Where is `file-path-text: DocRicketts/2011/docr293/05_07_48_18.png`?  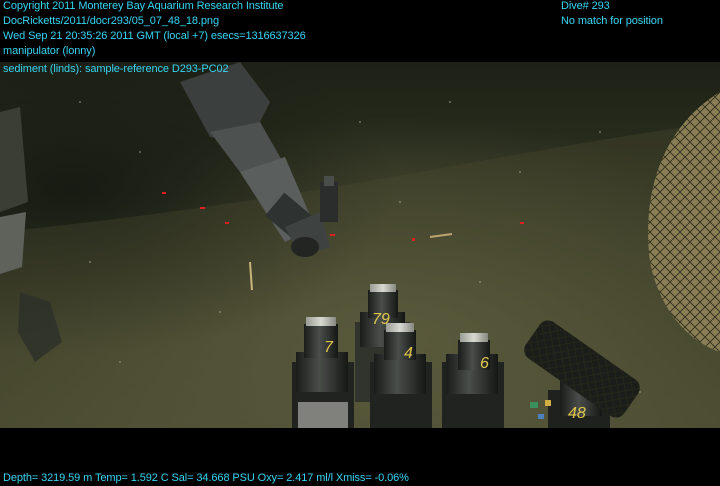
file-path-text: DocRicketts/2011/docr293/05_07_48_18.png is located at coordinates (111, 21).